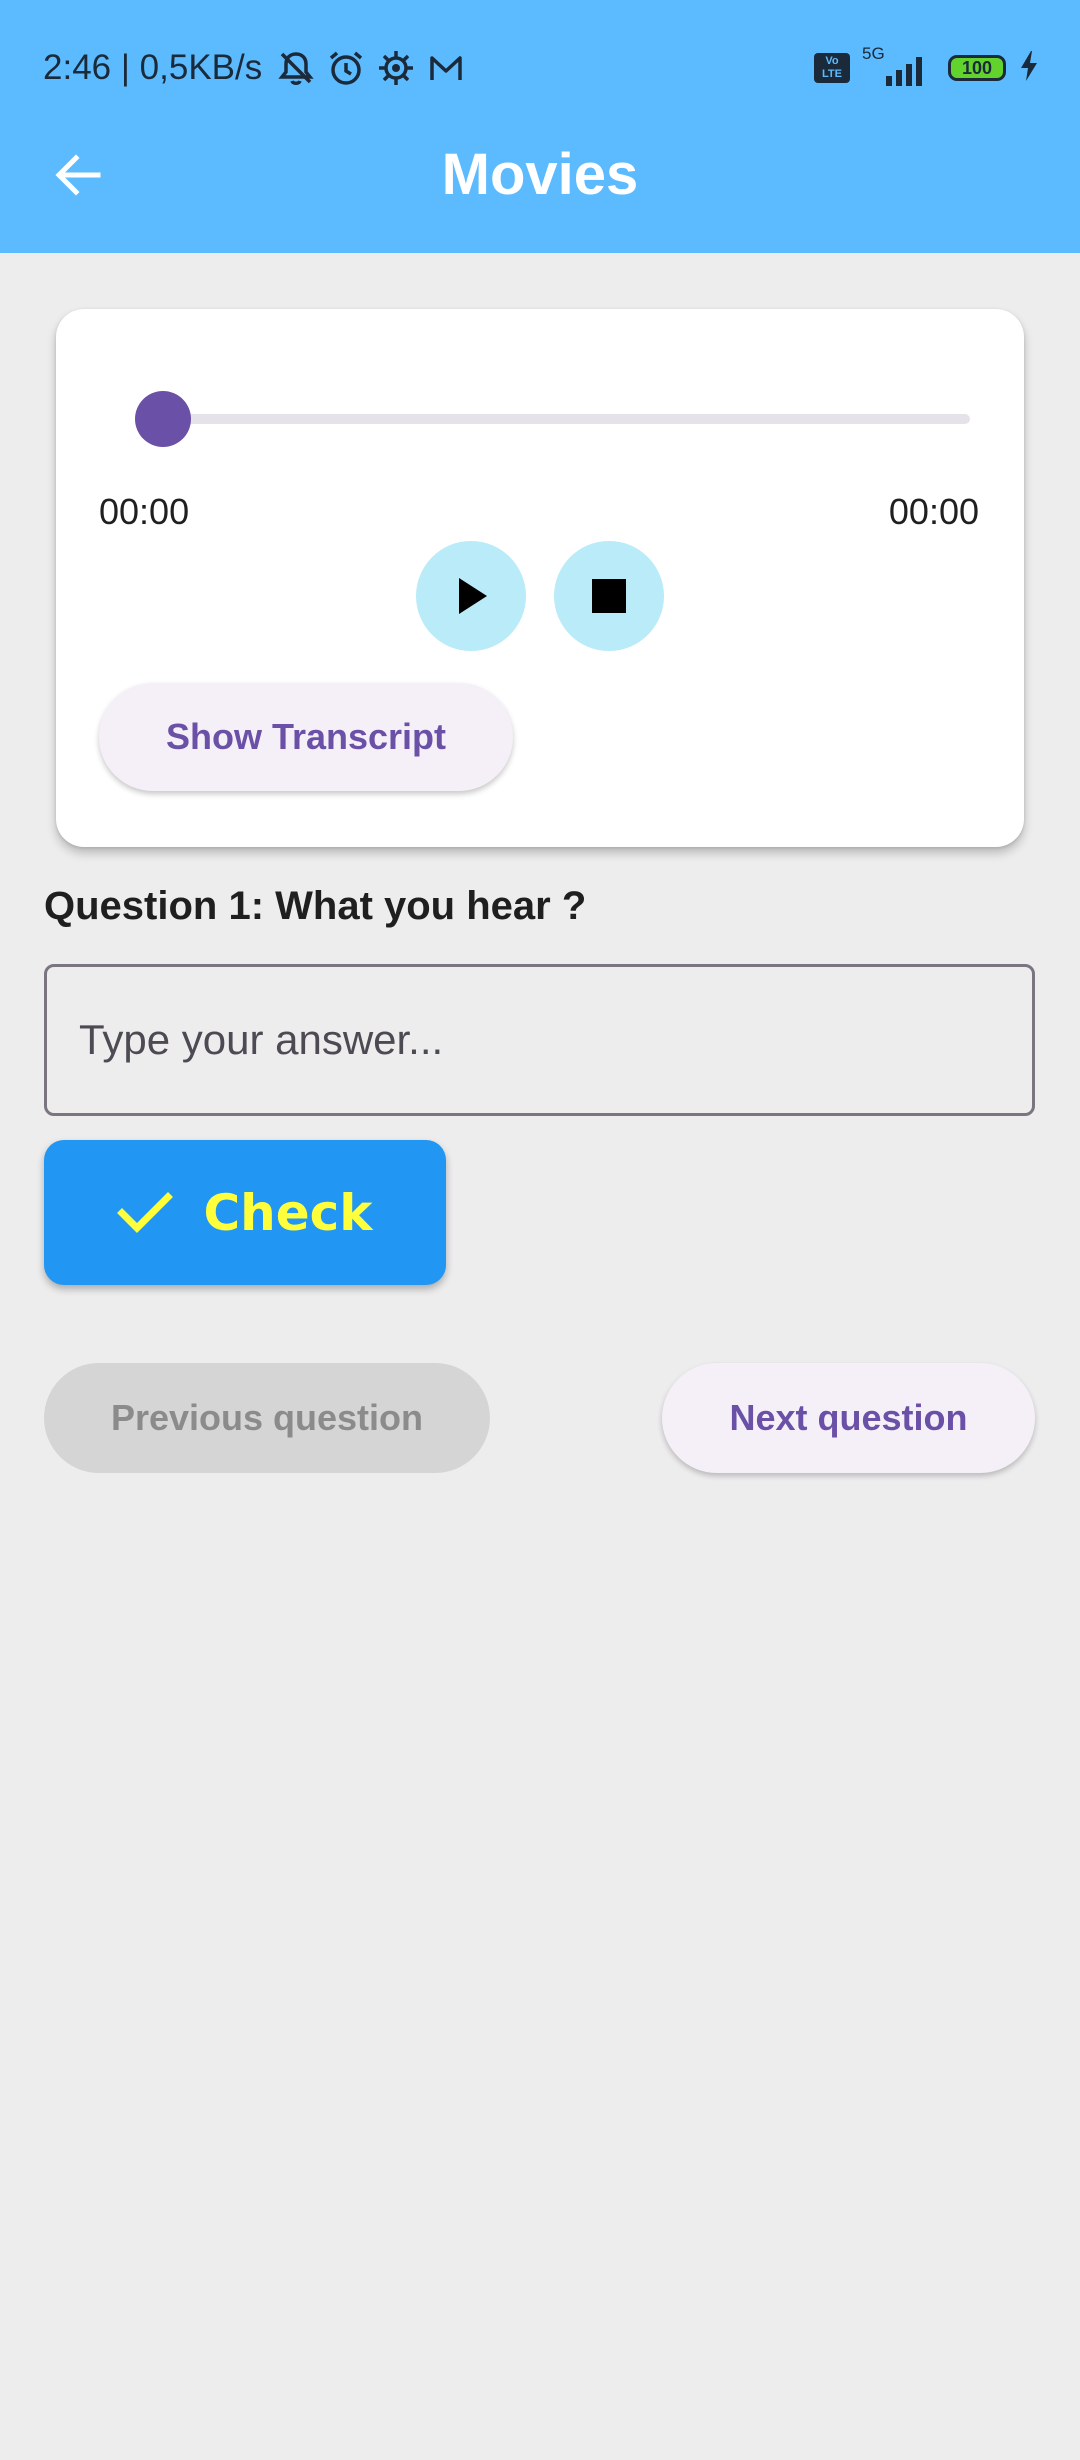  What do you see at coordinates (267, 1418) in the screenshot?
I see `previous-question-button: Previous question` at bounding box center [267, 1418].